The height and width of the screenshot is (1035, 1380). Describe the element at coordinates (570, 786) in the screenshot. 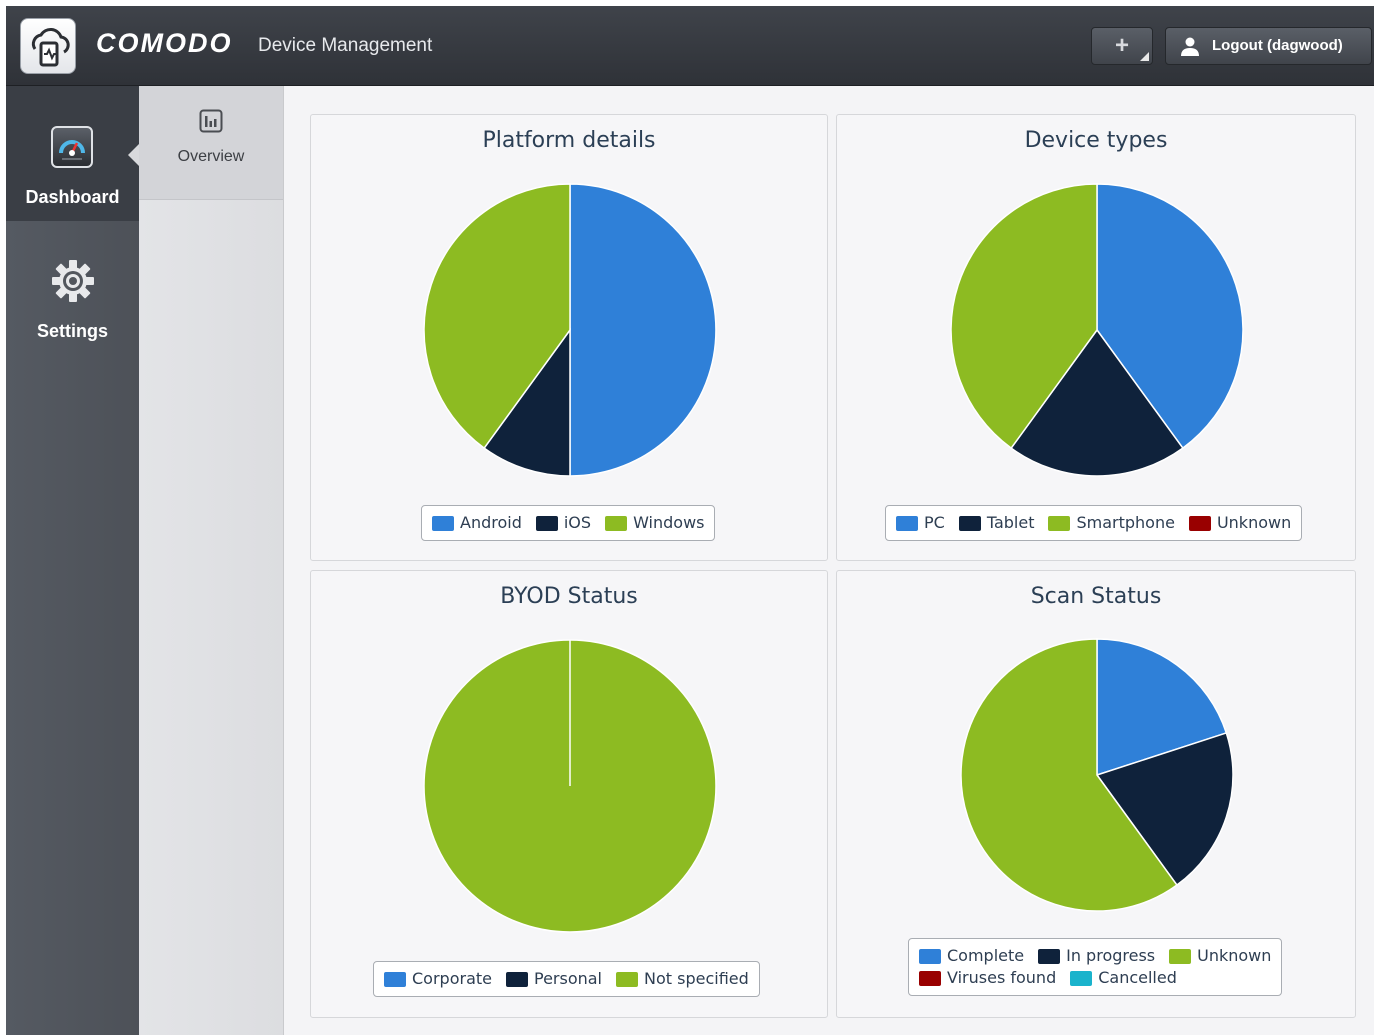

I see `byod-status-pie-chart` at that location.